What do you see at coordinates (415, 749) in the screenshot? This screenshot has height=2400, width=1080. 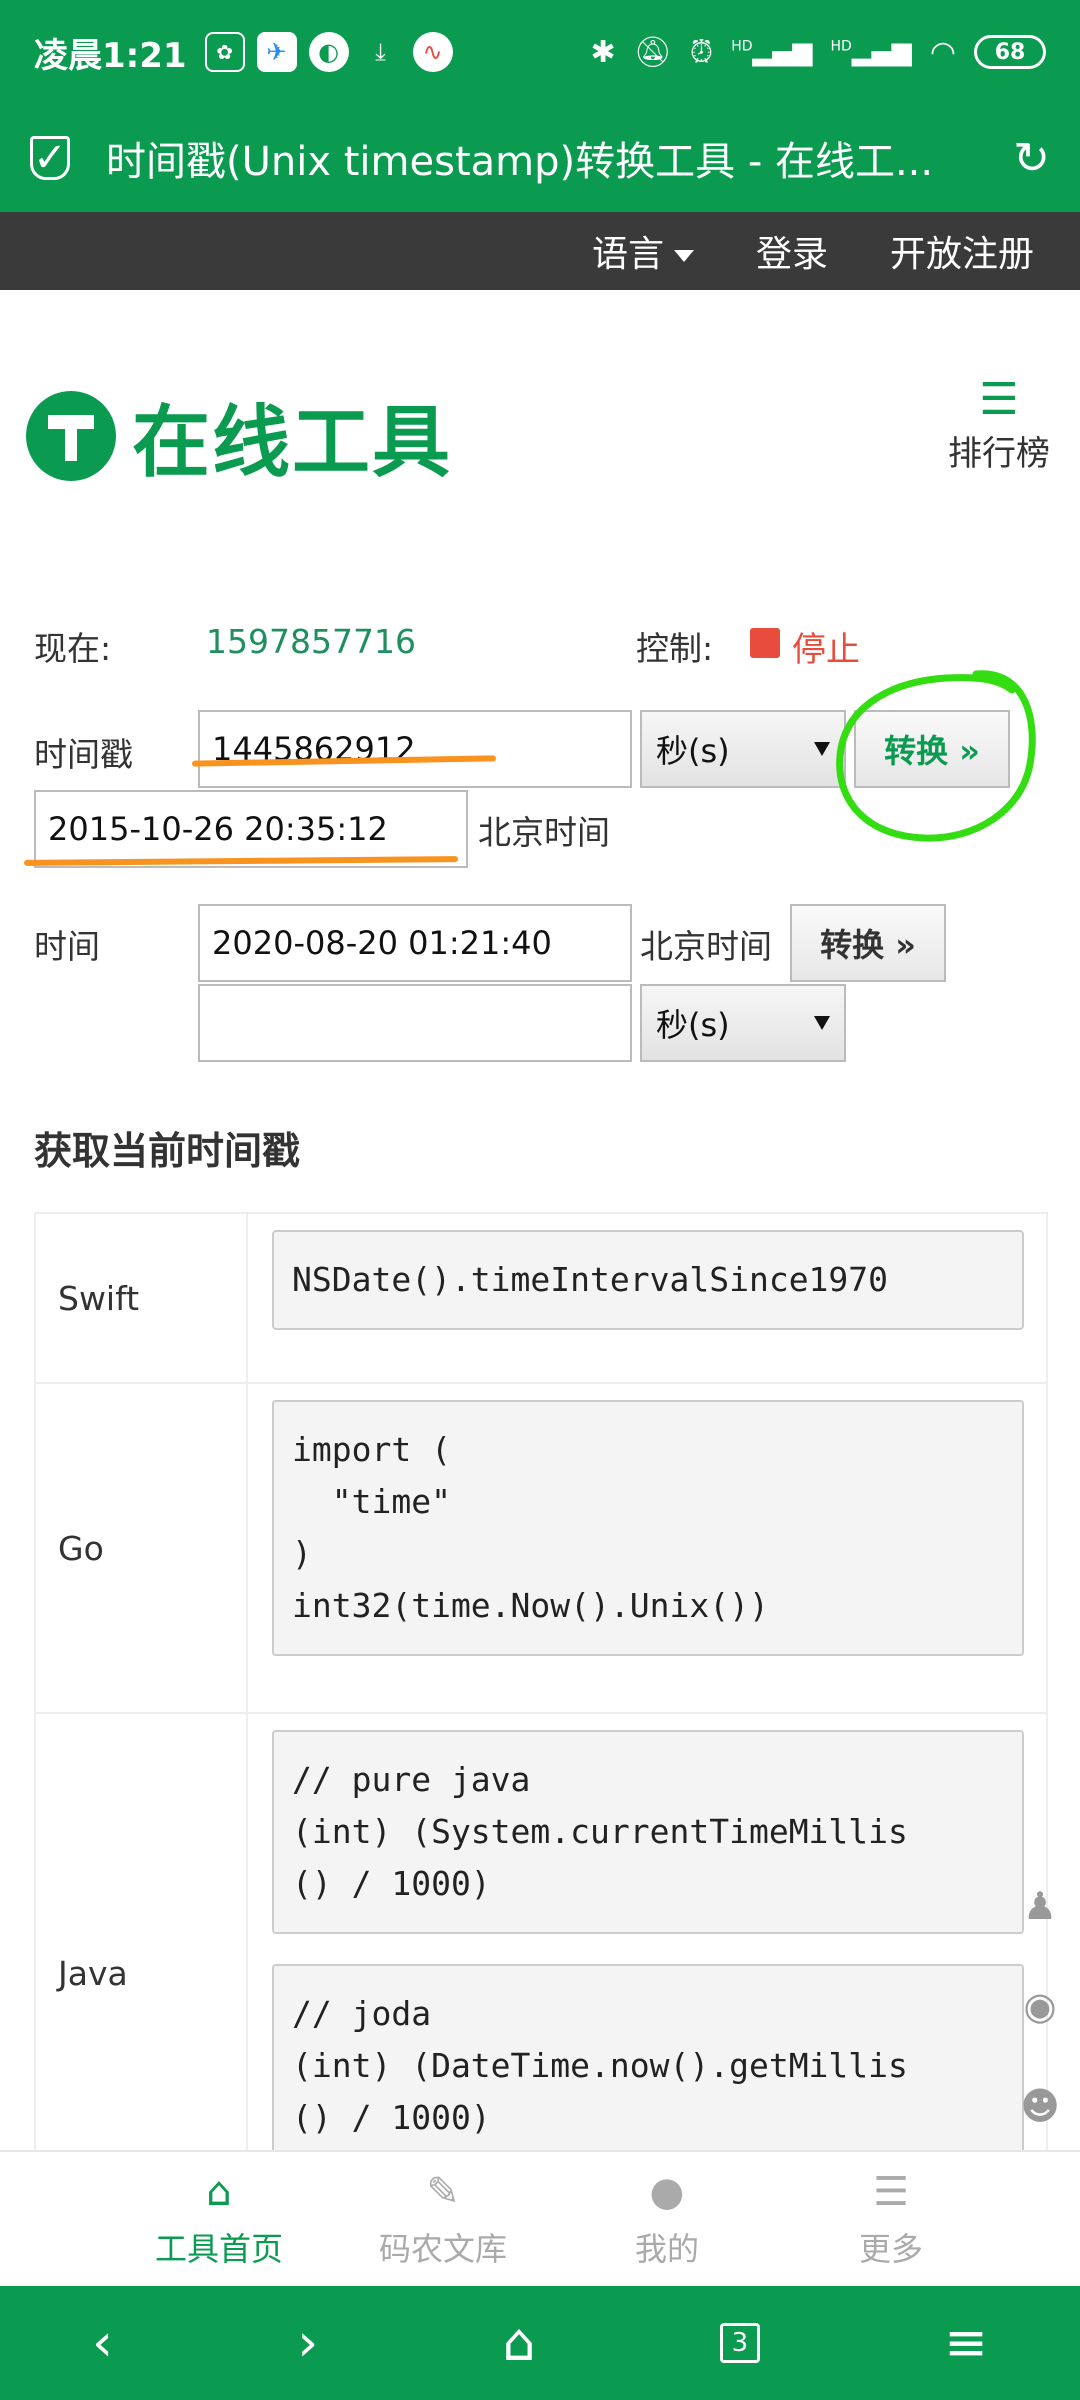 I see `timestamp-input: 1445862912` at bounding box center [415, 749].